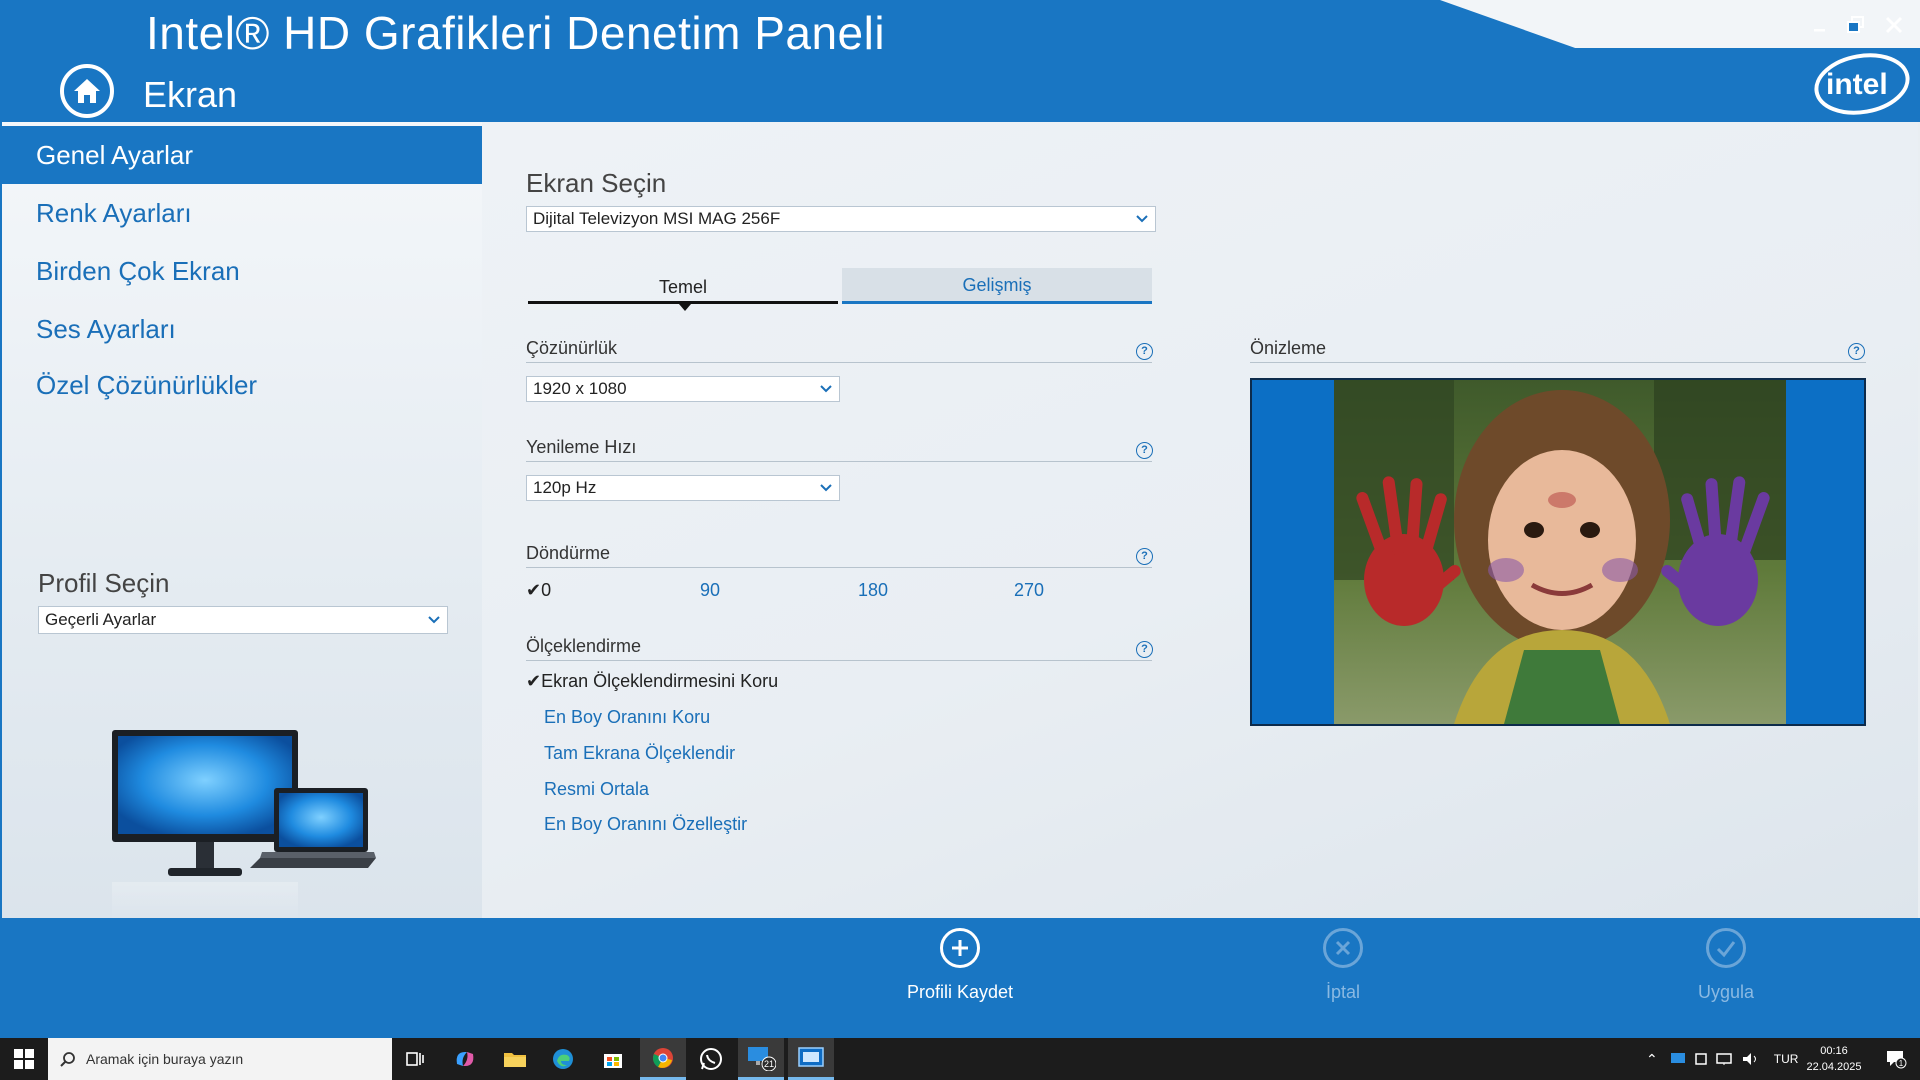 The width and height of the screenshot is (1920, 1080). What do you see at coordinates (546, 590) in the screenshot?
I see `rotation-option-label: 0` at bounding box center [546, 590].